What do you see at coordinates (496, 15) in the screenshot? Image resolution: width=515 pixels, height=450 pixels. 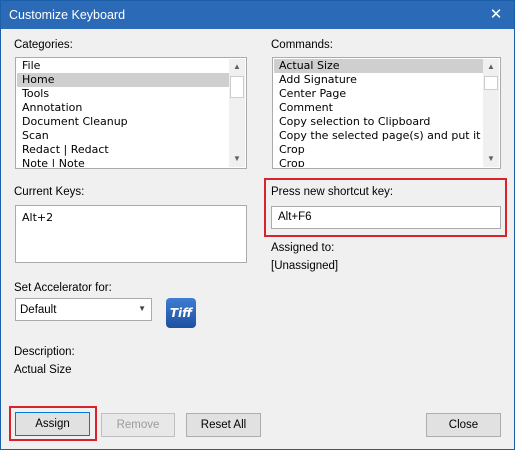 I see `close-icon: ✕` at bounding box center [496, 15].